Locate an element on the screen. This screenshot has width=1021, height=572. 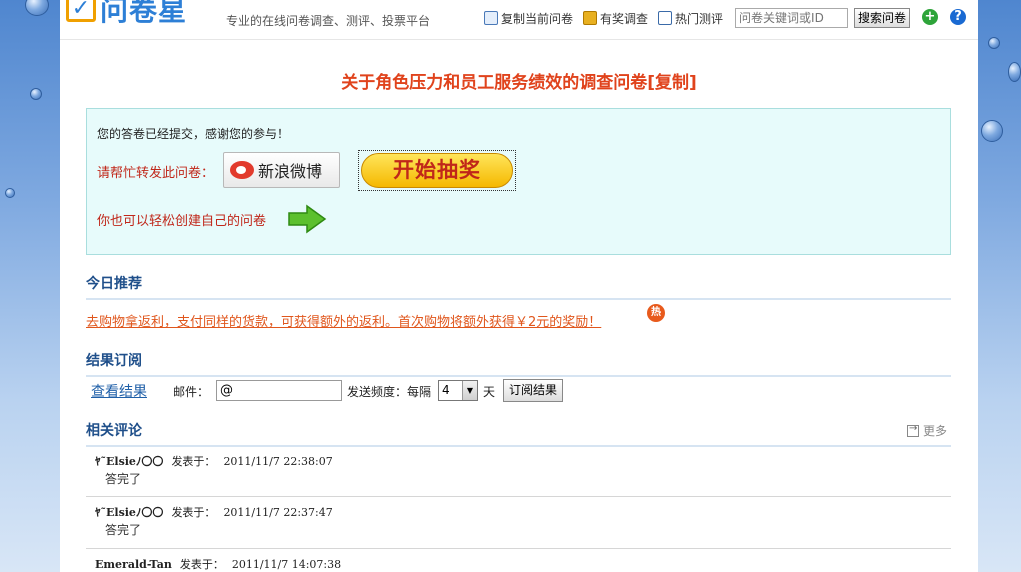
comment-header: ﾔ˜Elsieﾉ〇〇 发表于： 2011/11/7 22:38:07 is located at coordinates (214, 461).